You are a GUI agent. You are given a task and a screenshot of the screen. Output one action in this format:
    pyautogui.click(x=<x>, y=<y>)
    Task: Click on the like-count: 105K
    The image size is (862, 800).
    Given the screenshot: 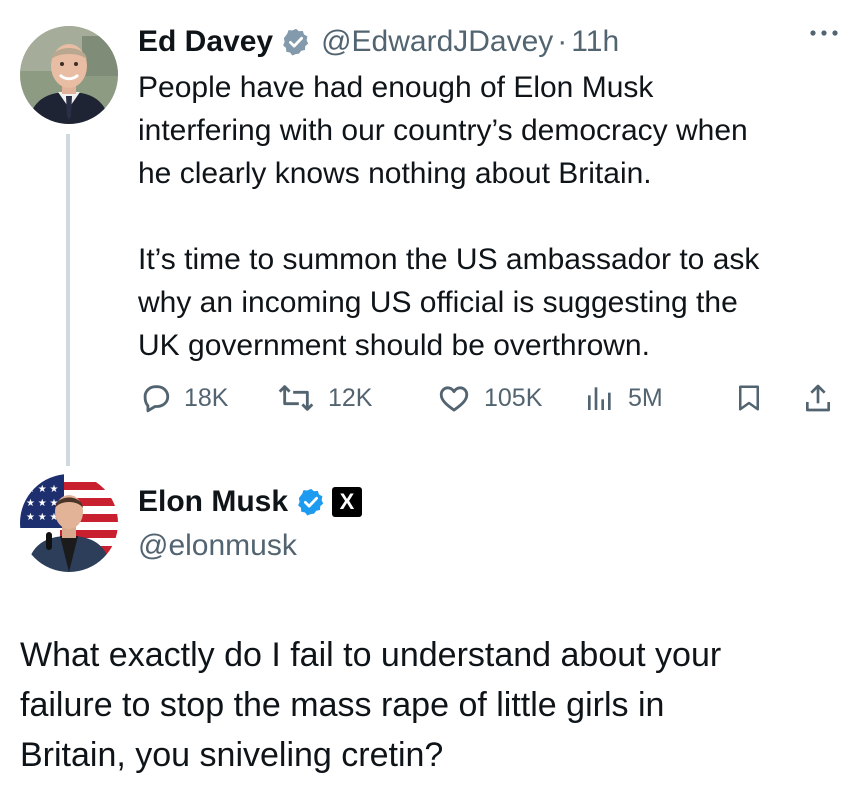 What is the action you would take?
    pyautogui.click(x=513, y=397)
    